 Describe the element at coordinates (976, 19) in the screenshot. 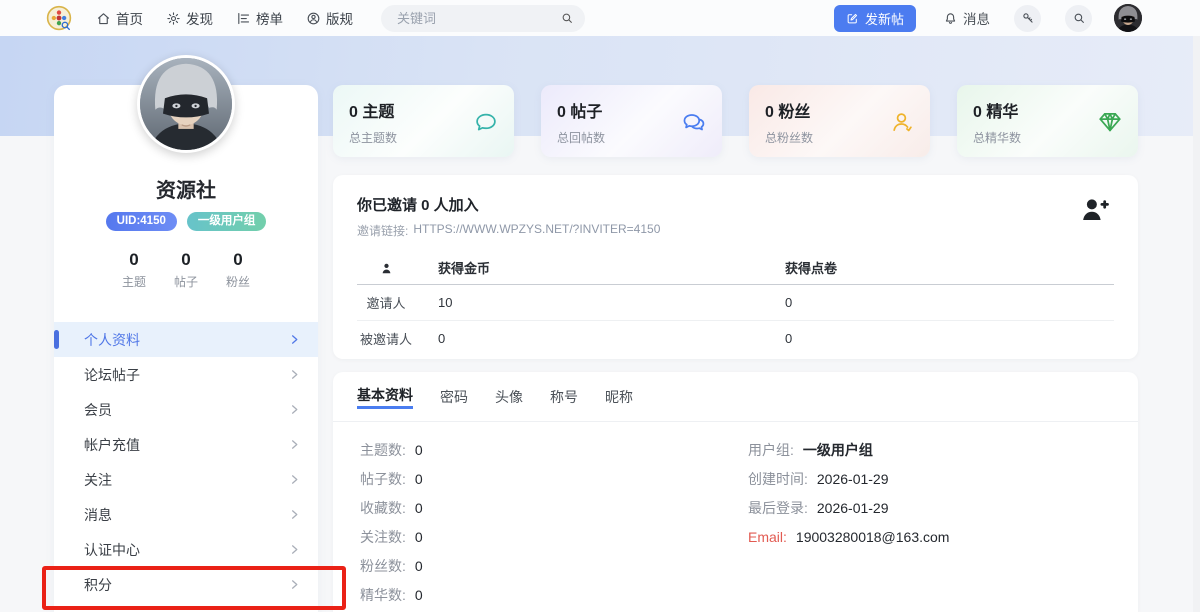

I see `messages-label: 消息` at that location.